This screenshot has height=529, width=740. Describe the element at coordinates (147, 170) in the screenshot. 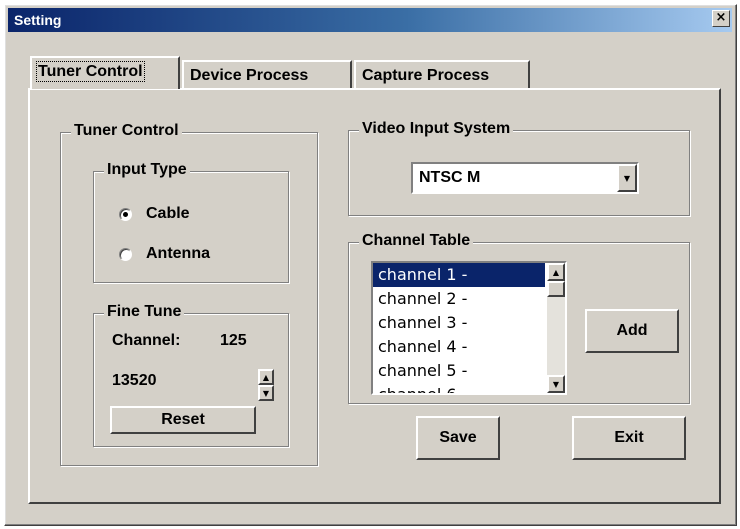

I see `input-type-title: Input Type` at that location.